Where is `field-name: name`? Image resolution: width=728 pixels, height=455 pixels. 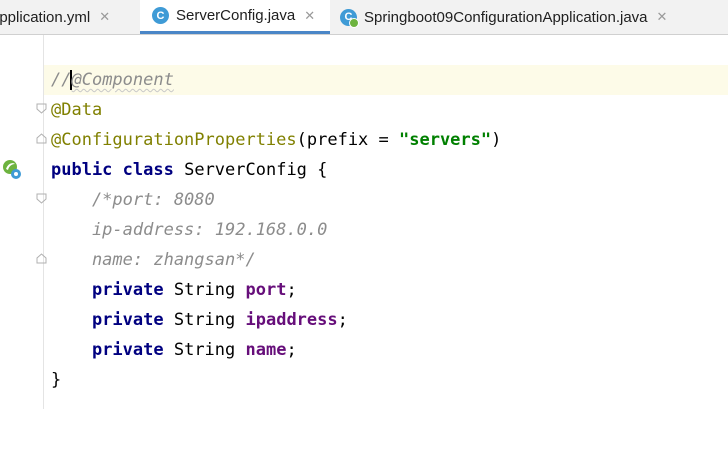 field-name: name is located at coordinates (266, 350).